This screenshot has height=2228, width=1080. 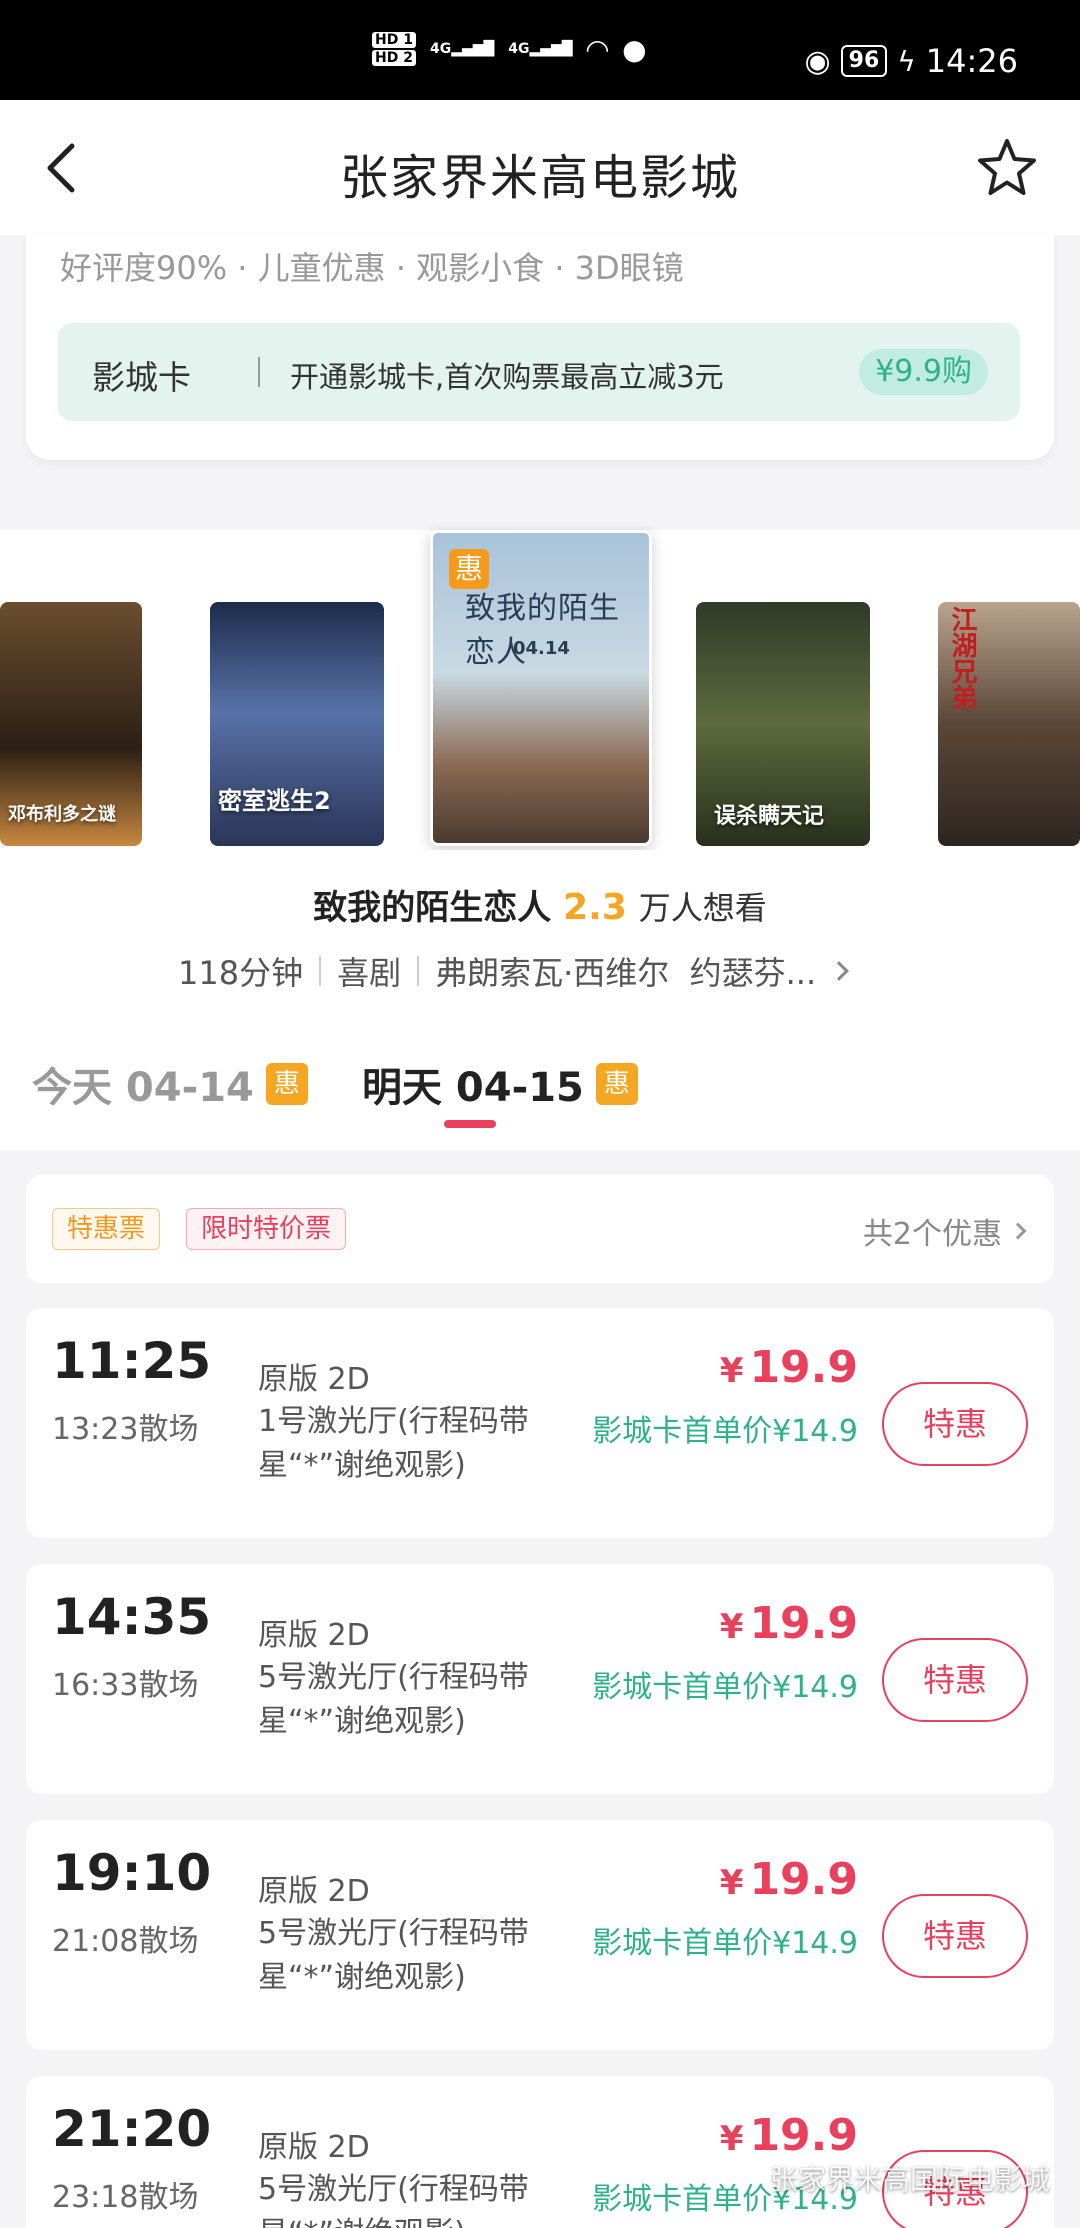 What do you see at coordinates (906, 61) in the screenshot?
I see `charging-icon: ϟ` at bounding box center [906, 61].